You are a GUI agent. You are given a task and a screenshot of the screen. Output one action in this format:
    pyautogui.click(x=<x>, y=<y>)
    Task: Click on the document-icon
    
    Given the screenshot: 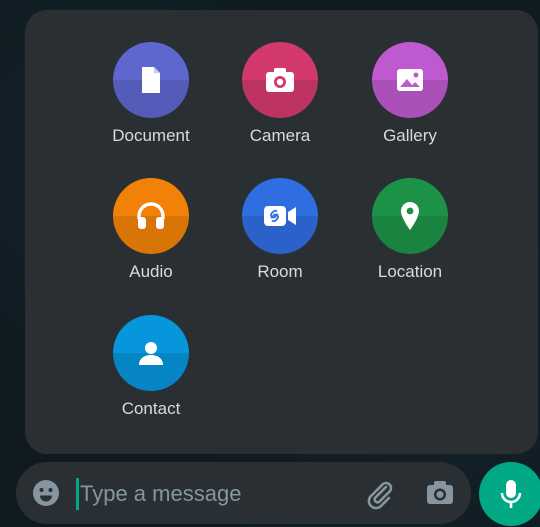 What is the action you would take?
    pyautogui.click(x=151, y=80)
    